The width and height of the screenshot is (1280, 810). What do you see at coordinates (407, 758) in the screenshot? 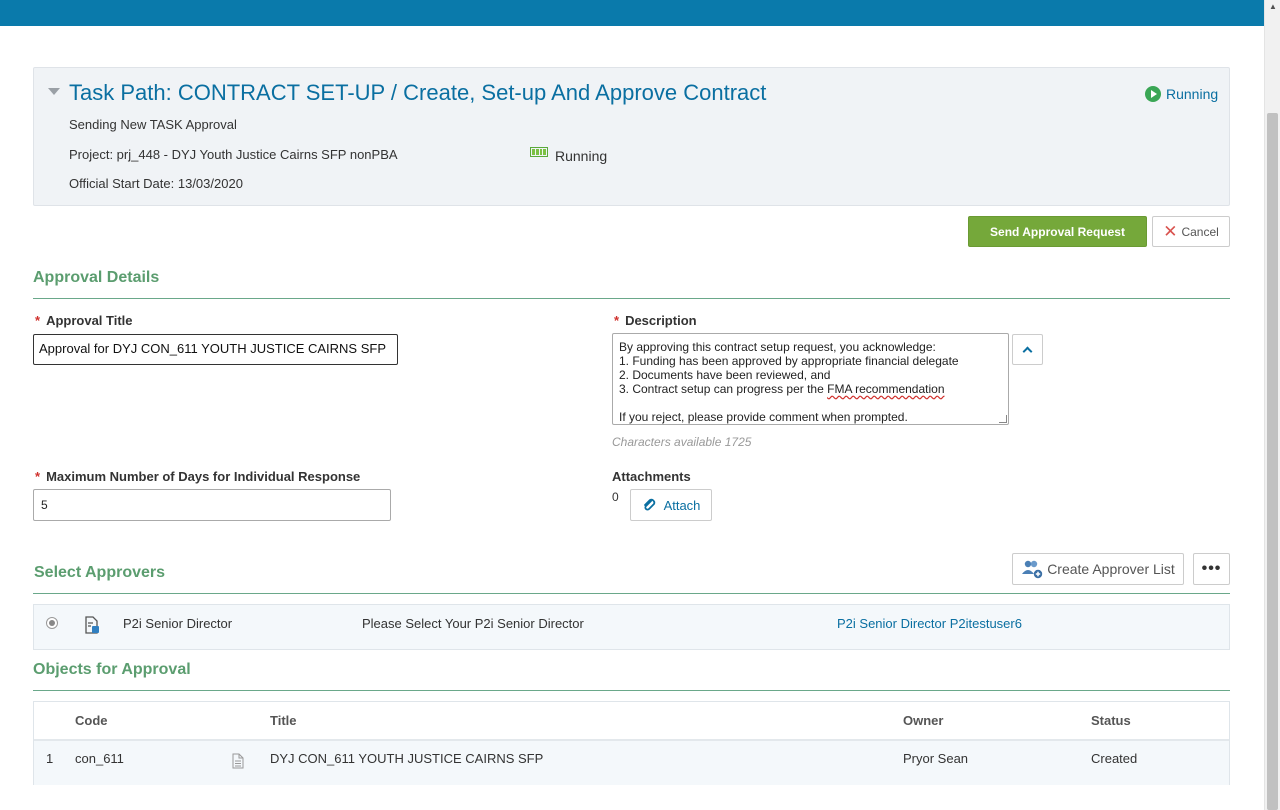
I see `row-title: DYJ CON_611 YOUTH JUSTICE CAIRNS SFP` at bounding box center [407, 758].